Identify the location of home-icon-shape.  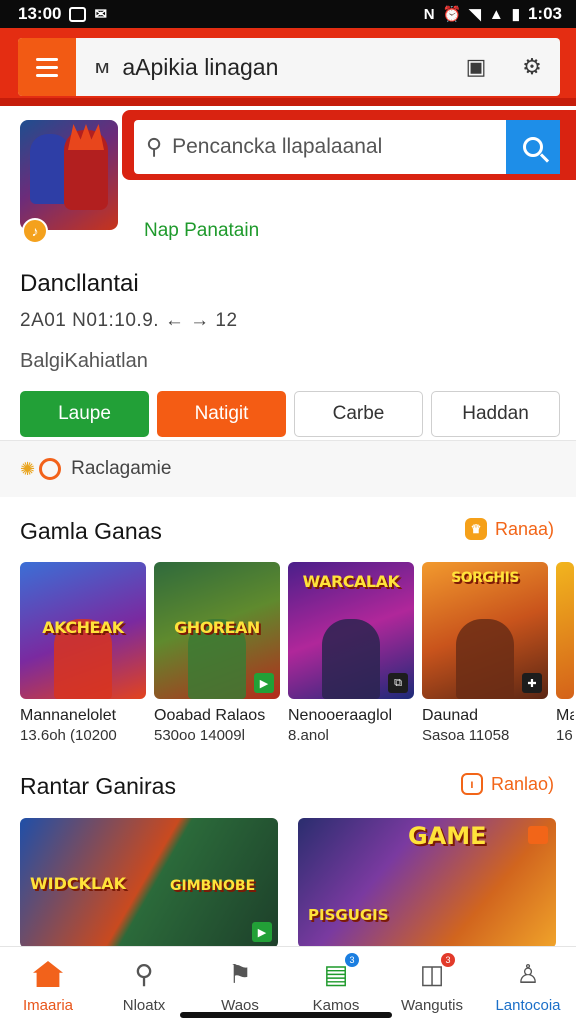
(48, 974).